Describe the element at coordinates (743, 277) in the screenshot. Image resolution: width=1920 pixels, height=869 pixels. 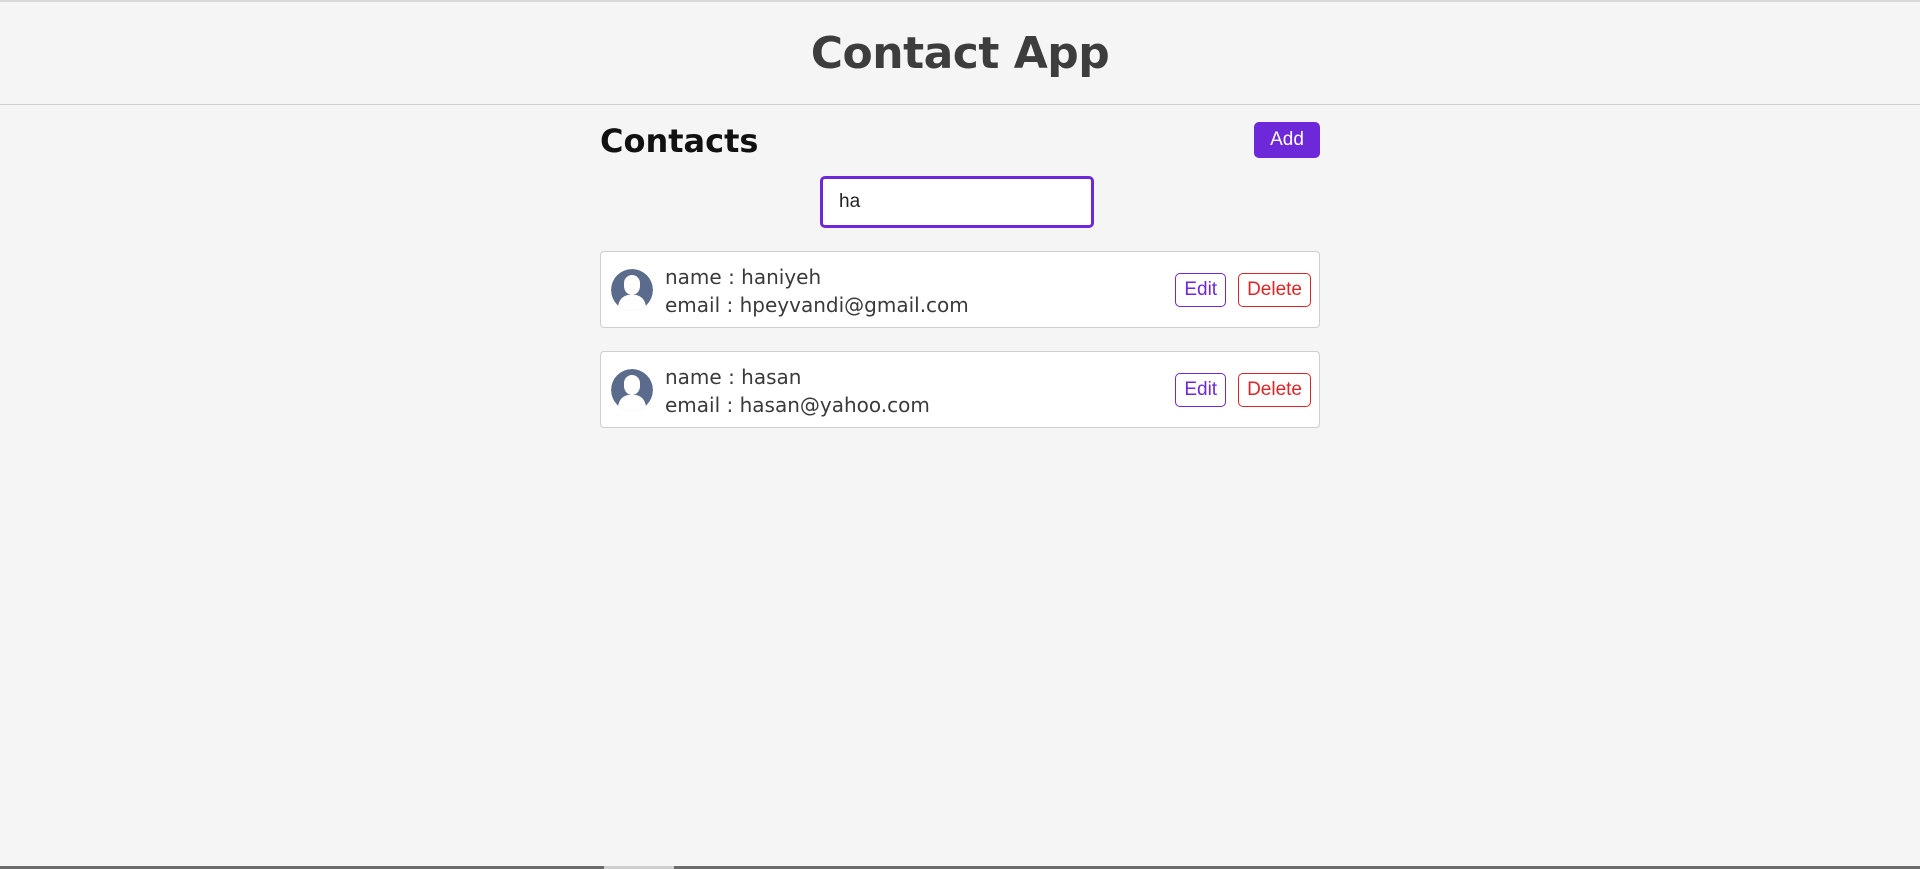
I see `contact-name: name : haniyeh` at that location.